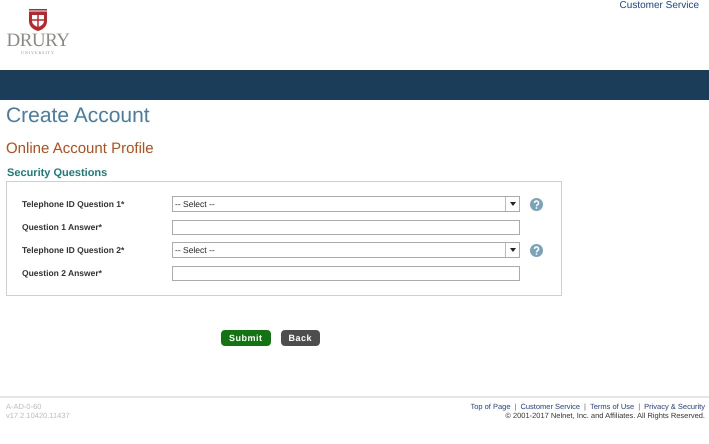  Describe the element at coordinates (57, 173) in the screenshot. I see `fieldset-legend: Security Questions` at that location.